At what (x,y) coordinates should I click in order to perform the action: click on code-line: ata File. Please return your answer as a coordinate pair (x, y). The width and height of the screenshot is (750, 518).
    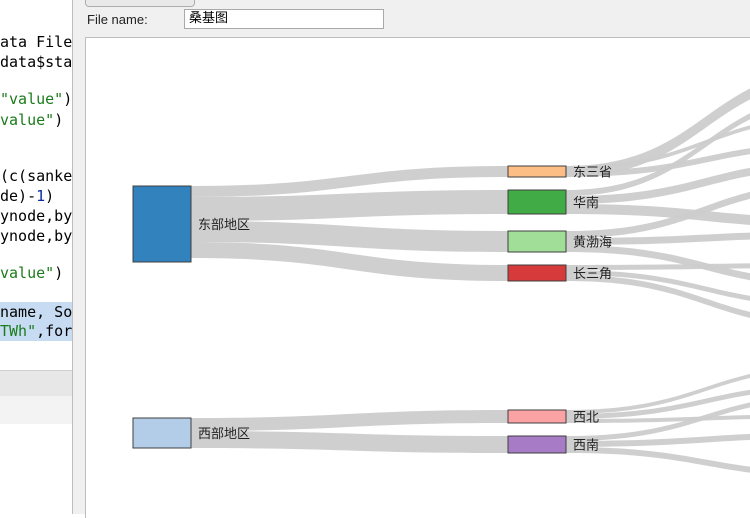
    Looking at the image, I should click on (36, 42).